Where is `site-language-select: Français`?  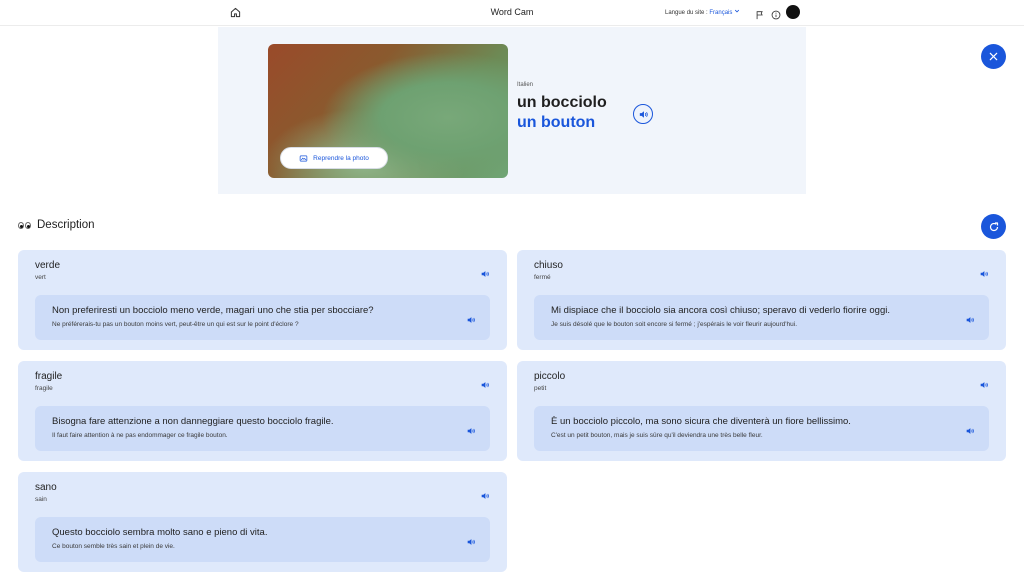 site-language-select: Français is located at coordinates (724, 12).